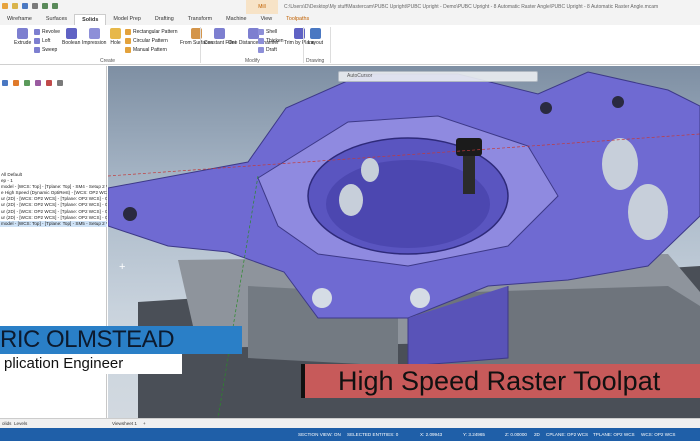 The image size is (700, 441). I want to click on impression-button: Impression, so click(94, 37).